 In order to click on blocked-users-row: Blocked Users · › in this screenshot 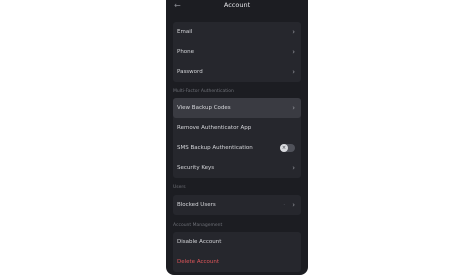, I will do `click(237, 205)`.